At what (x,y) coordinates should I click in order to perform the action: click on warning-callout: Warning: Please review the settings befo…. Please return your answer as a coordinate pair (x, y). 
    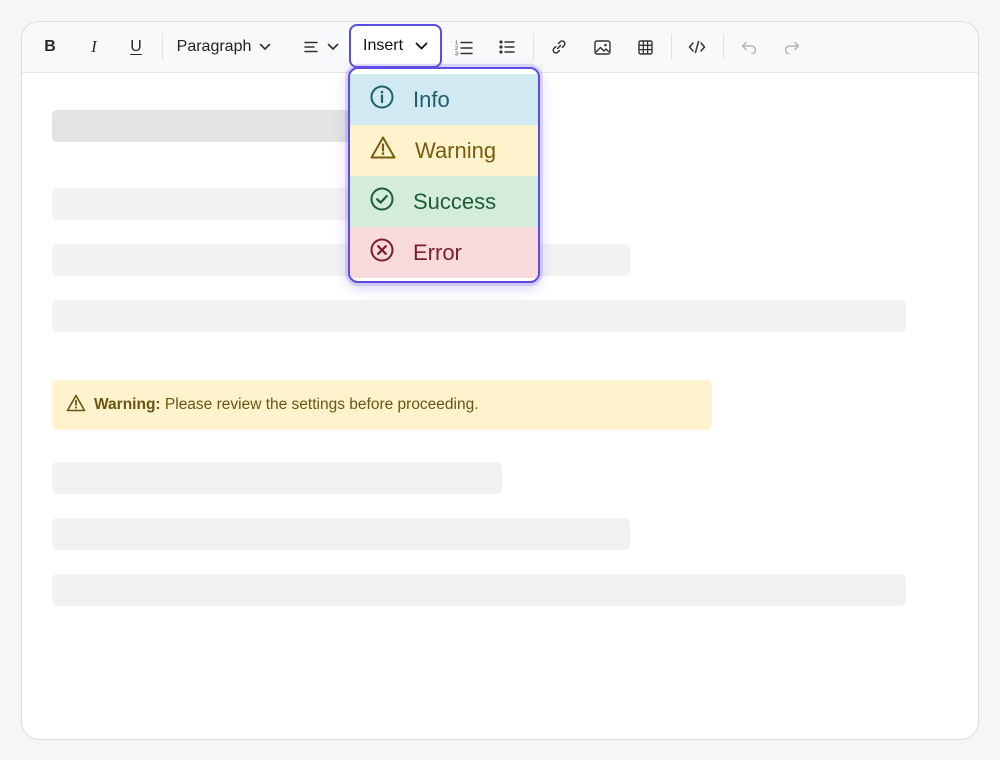
    Looking at the image, I should click on (382, 405).